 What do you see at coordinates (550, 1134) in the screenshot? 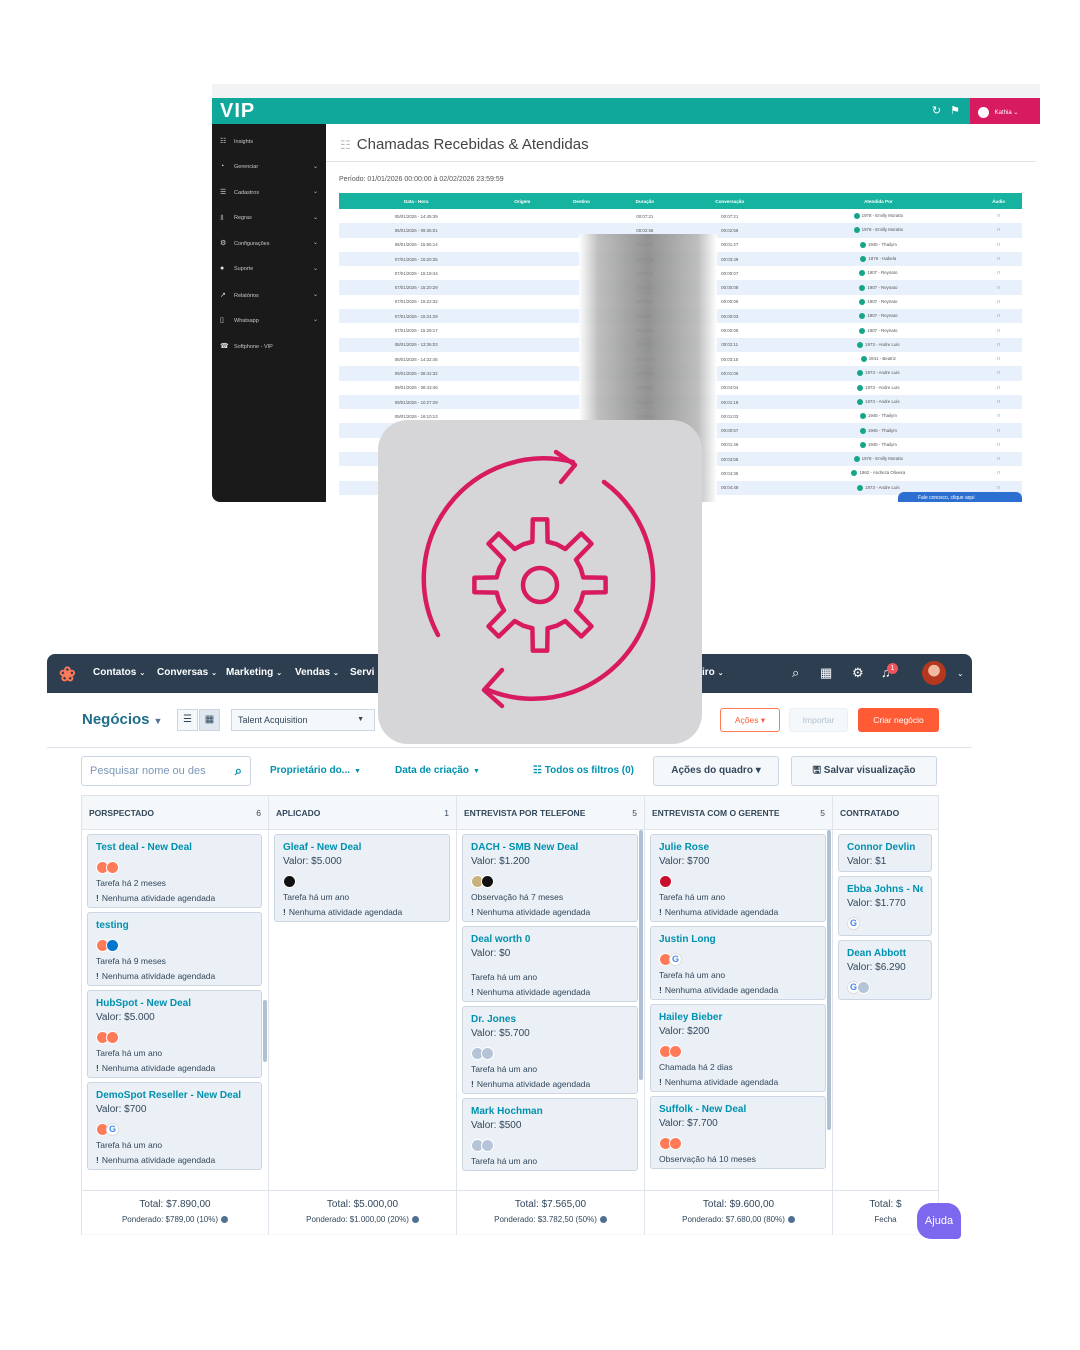
I see `deal-card: Mark Hochman Valor: $500 Tarefa há um ano` at bounding box center [550, 1134].